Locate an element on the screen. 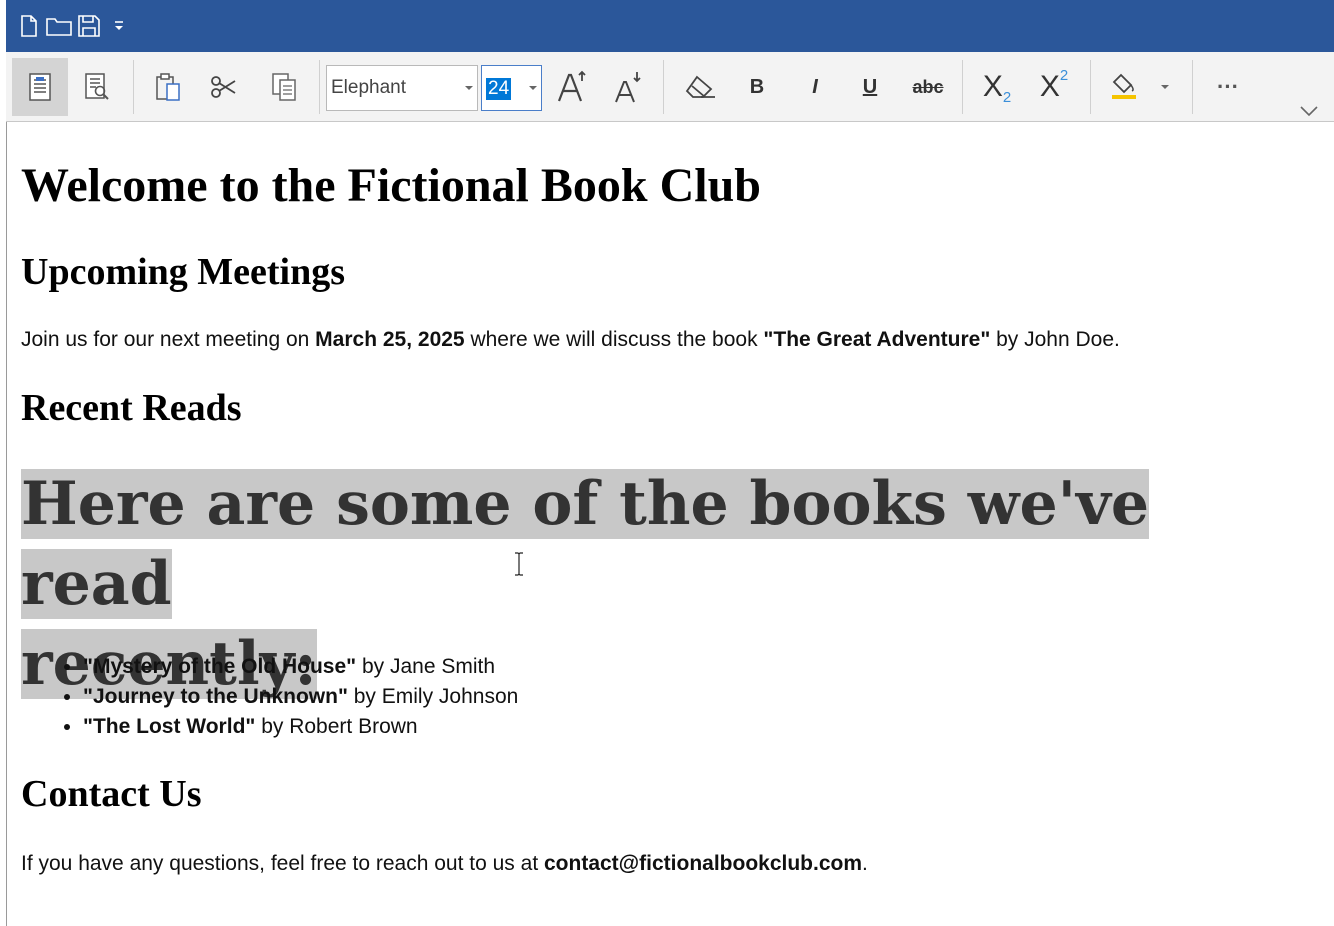 The image size is (1334, 926). list-item: "The Lost World" by Robert Brown is located at coordinates (300, 727).